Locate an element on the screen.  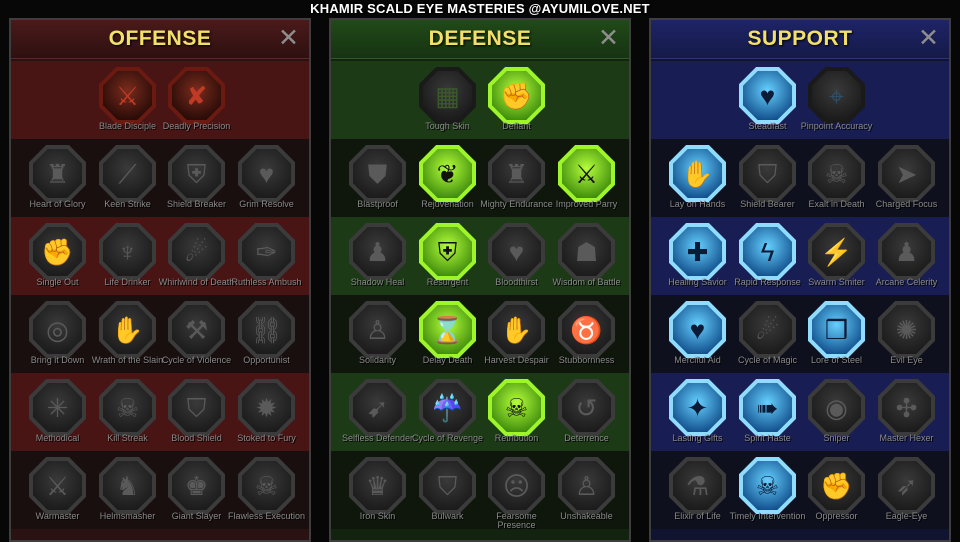
mastery-harvest-despair: ✋ Harvest Despair is located at coordinates (516, 334).